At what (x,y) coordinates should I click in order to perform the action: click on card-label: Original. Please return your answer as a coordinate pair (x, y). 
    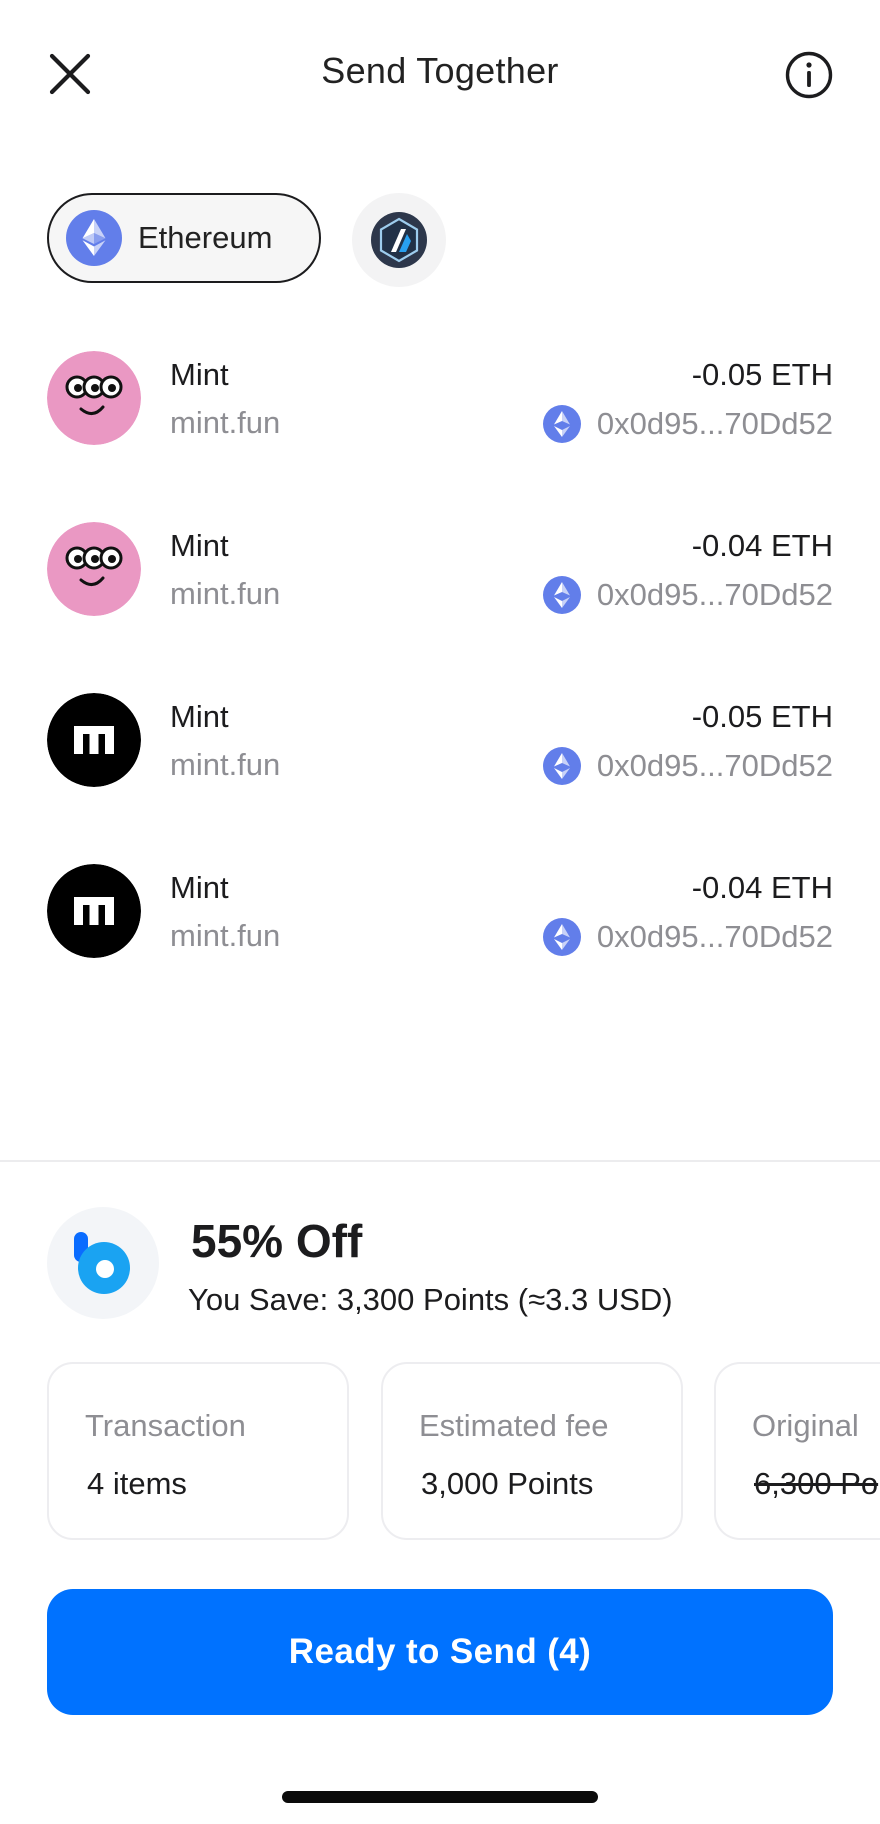
    Looking at the image, I should click on (805, 1425).